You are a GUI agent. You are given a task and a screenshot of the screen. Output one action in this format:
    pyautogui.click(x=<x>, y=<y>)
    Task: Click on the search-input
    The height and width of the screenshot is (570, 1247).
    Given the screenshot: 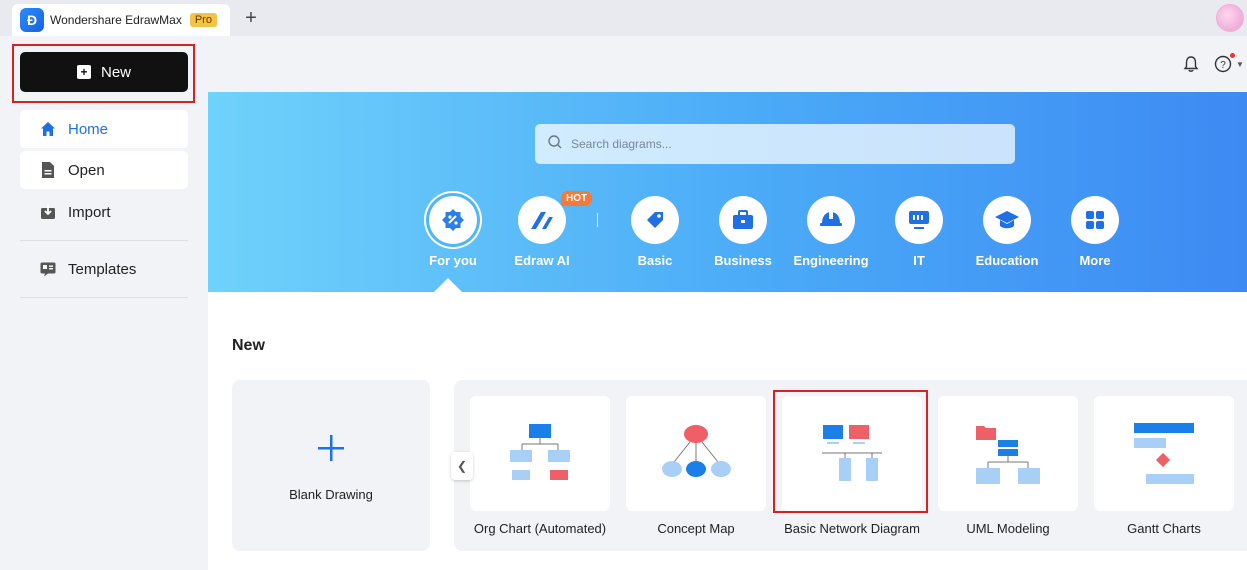 What is the action you would take?
    pyautogui.click(x=781, y=144)
    